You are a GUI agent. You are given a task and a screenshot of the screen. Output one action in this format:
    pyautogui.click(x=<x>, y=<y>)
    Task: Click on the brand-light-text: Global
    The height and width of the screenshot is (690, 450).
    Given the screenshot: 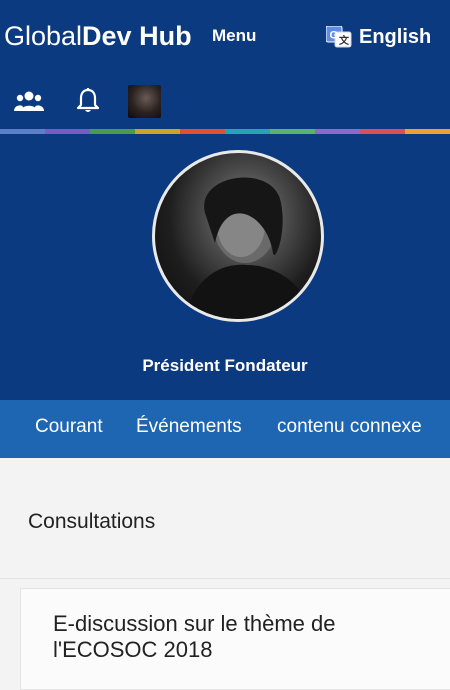 What is the action you would take?
    pyautogui.click(x=43, y=36)
    